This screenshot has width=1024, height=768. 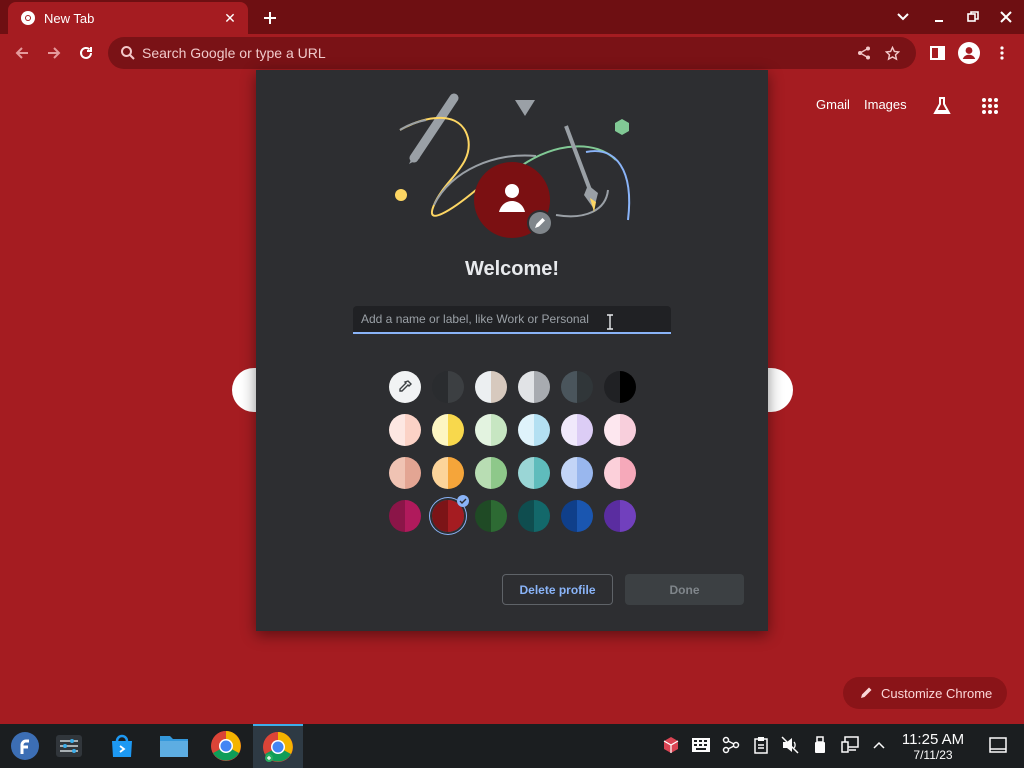 What do you see at coordinates (879, 745) in the screenshot?
I see `tray-expand-chevron-icon` at bounding box center [879, 745].